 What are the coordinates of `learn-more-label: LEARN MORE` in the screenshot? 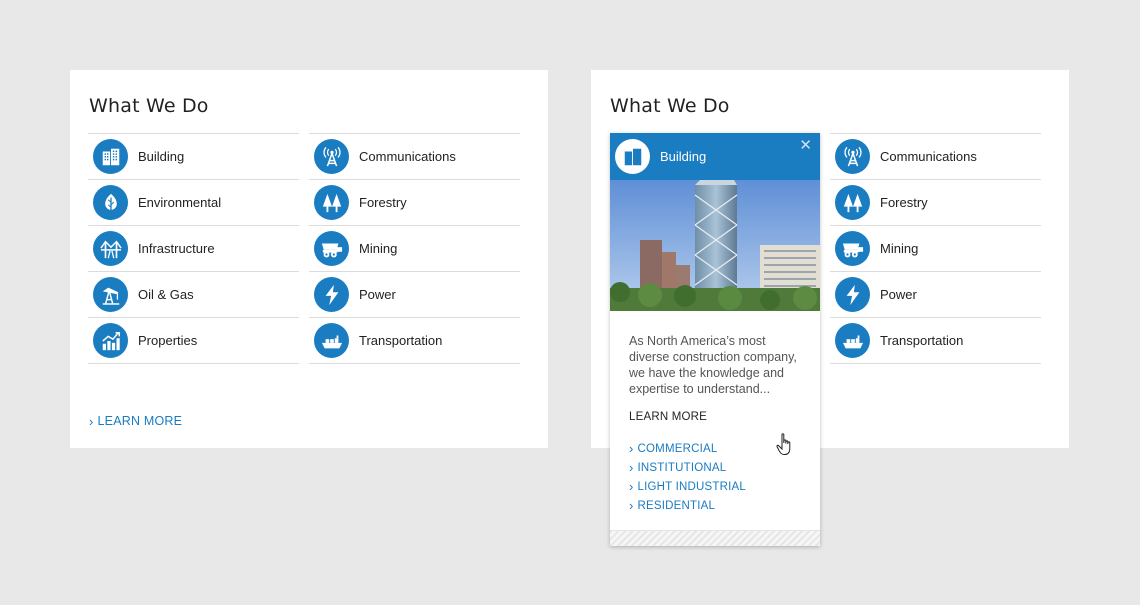 It's located at (140, 421).